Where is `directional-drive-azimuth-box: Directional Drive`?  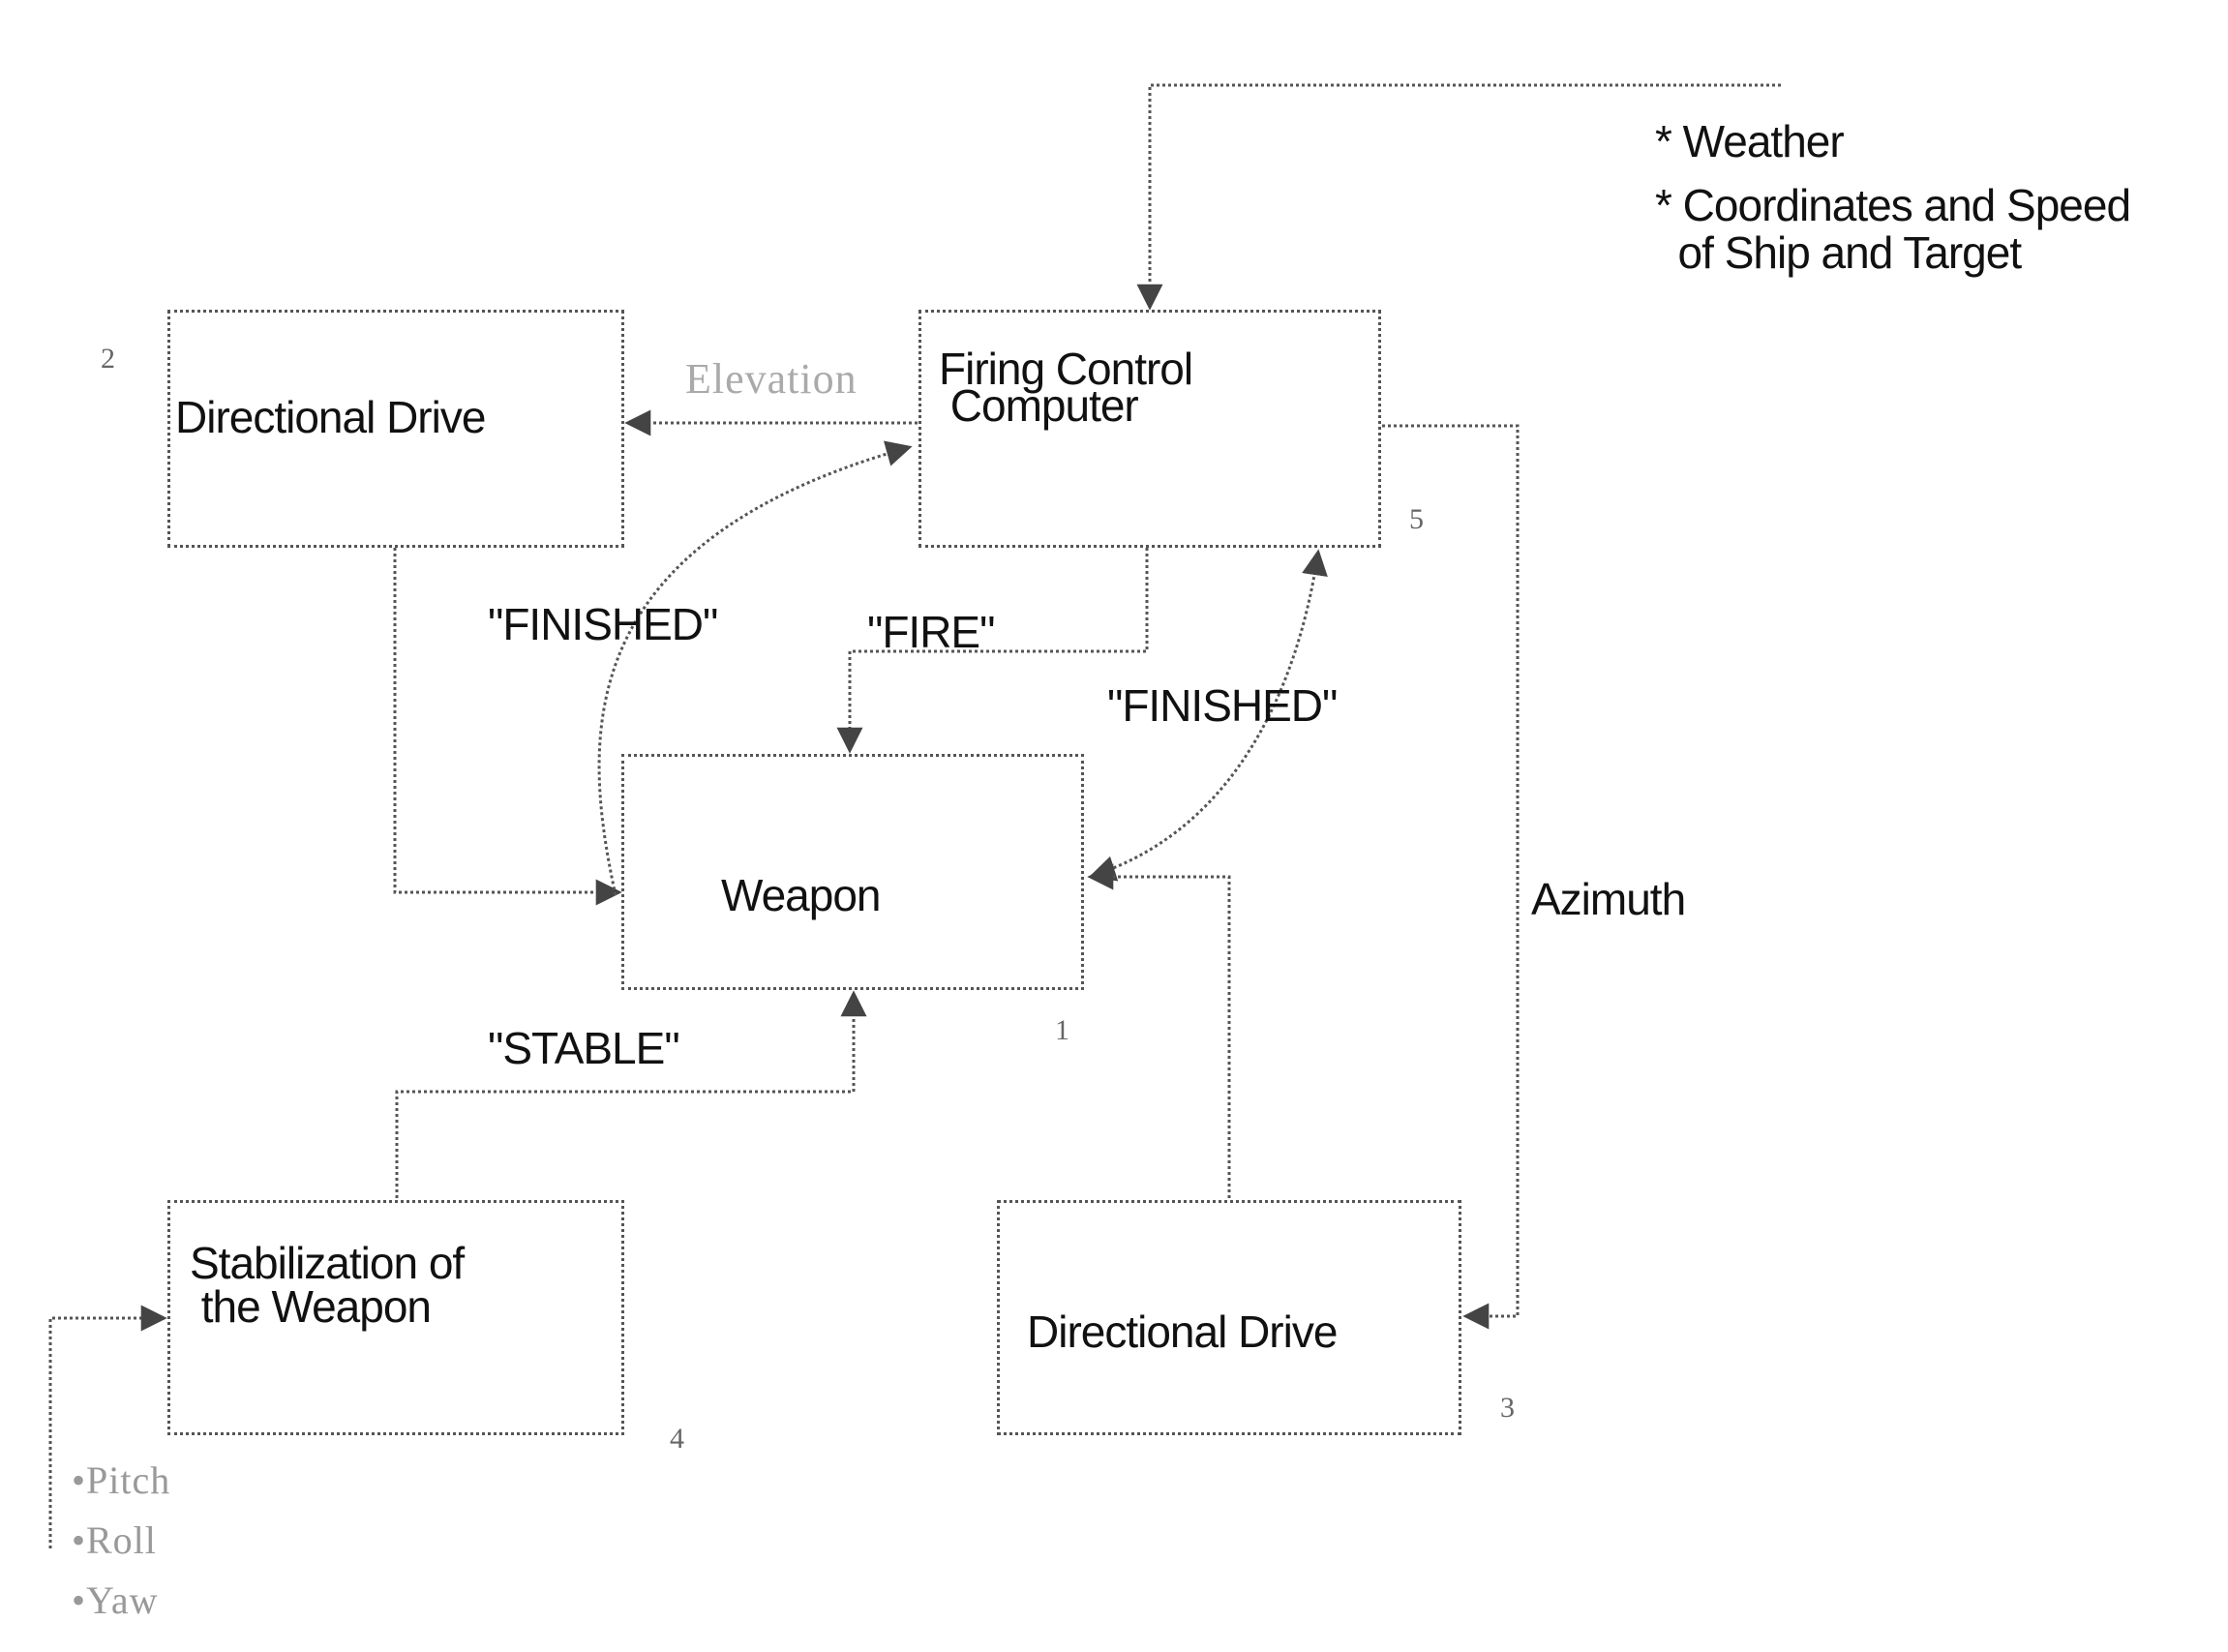
directional-drive-azimuth-box: Directional Drive is located at coordinates (1229, 1317).